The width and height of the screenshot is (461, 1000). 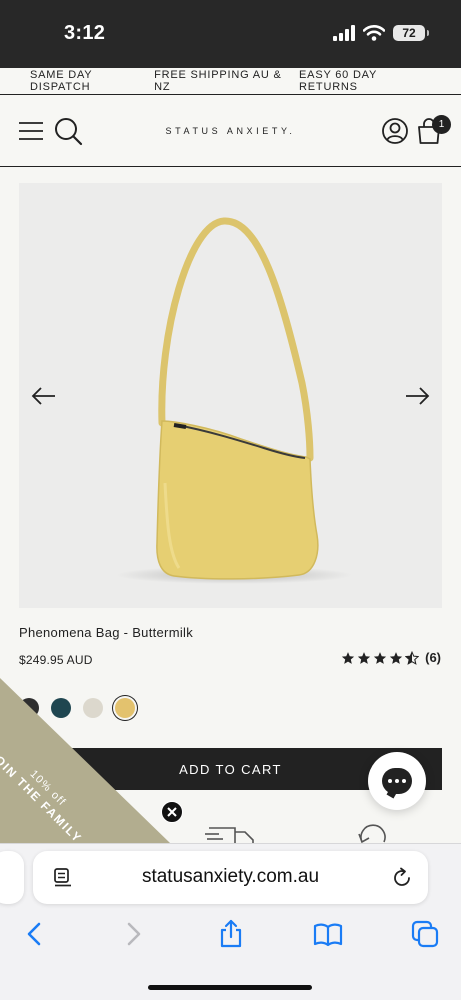 I want to click on join-family-banner, so click(x=85, y=760).